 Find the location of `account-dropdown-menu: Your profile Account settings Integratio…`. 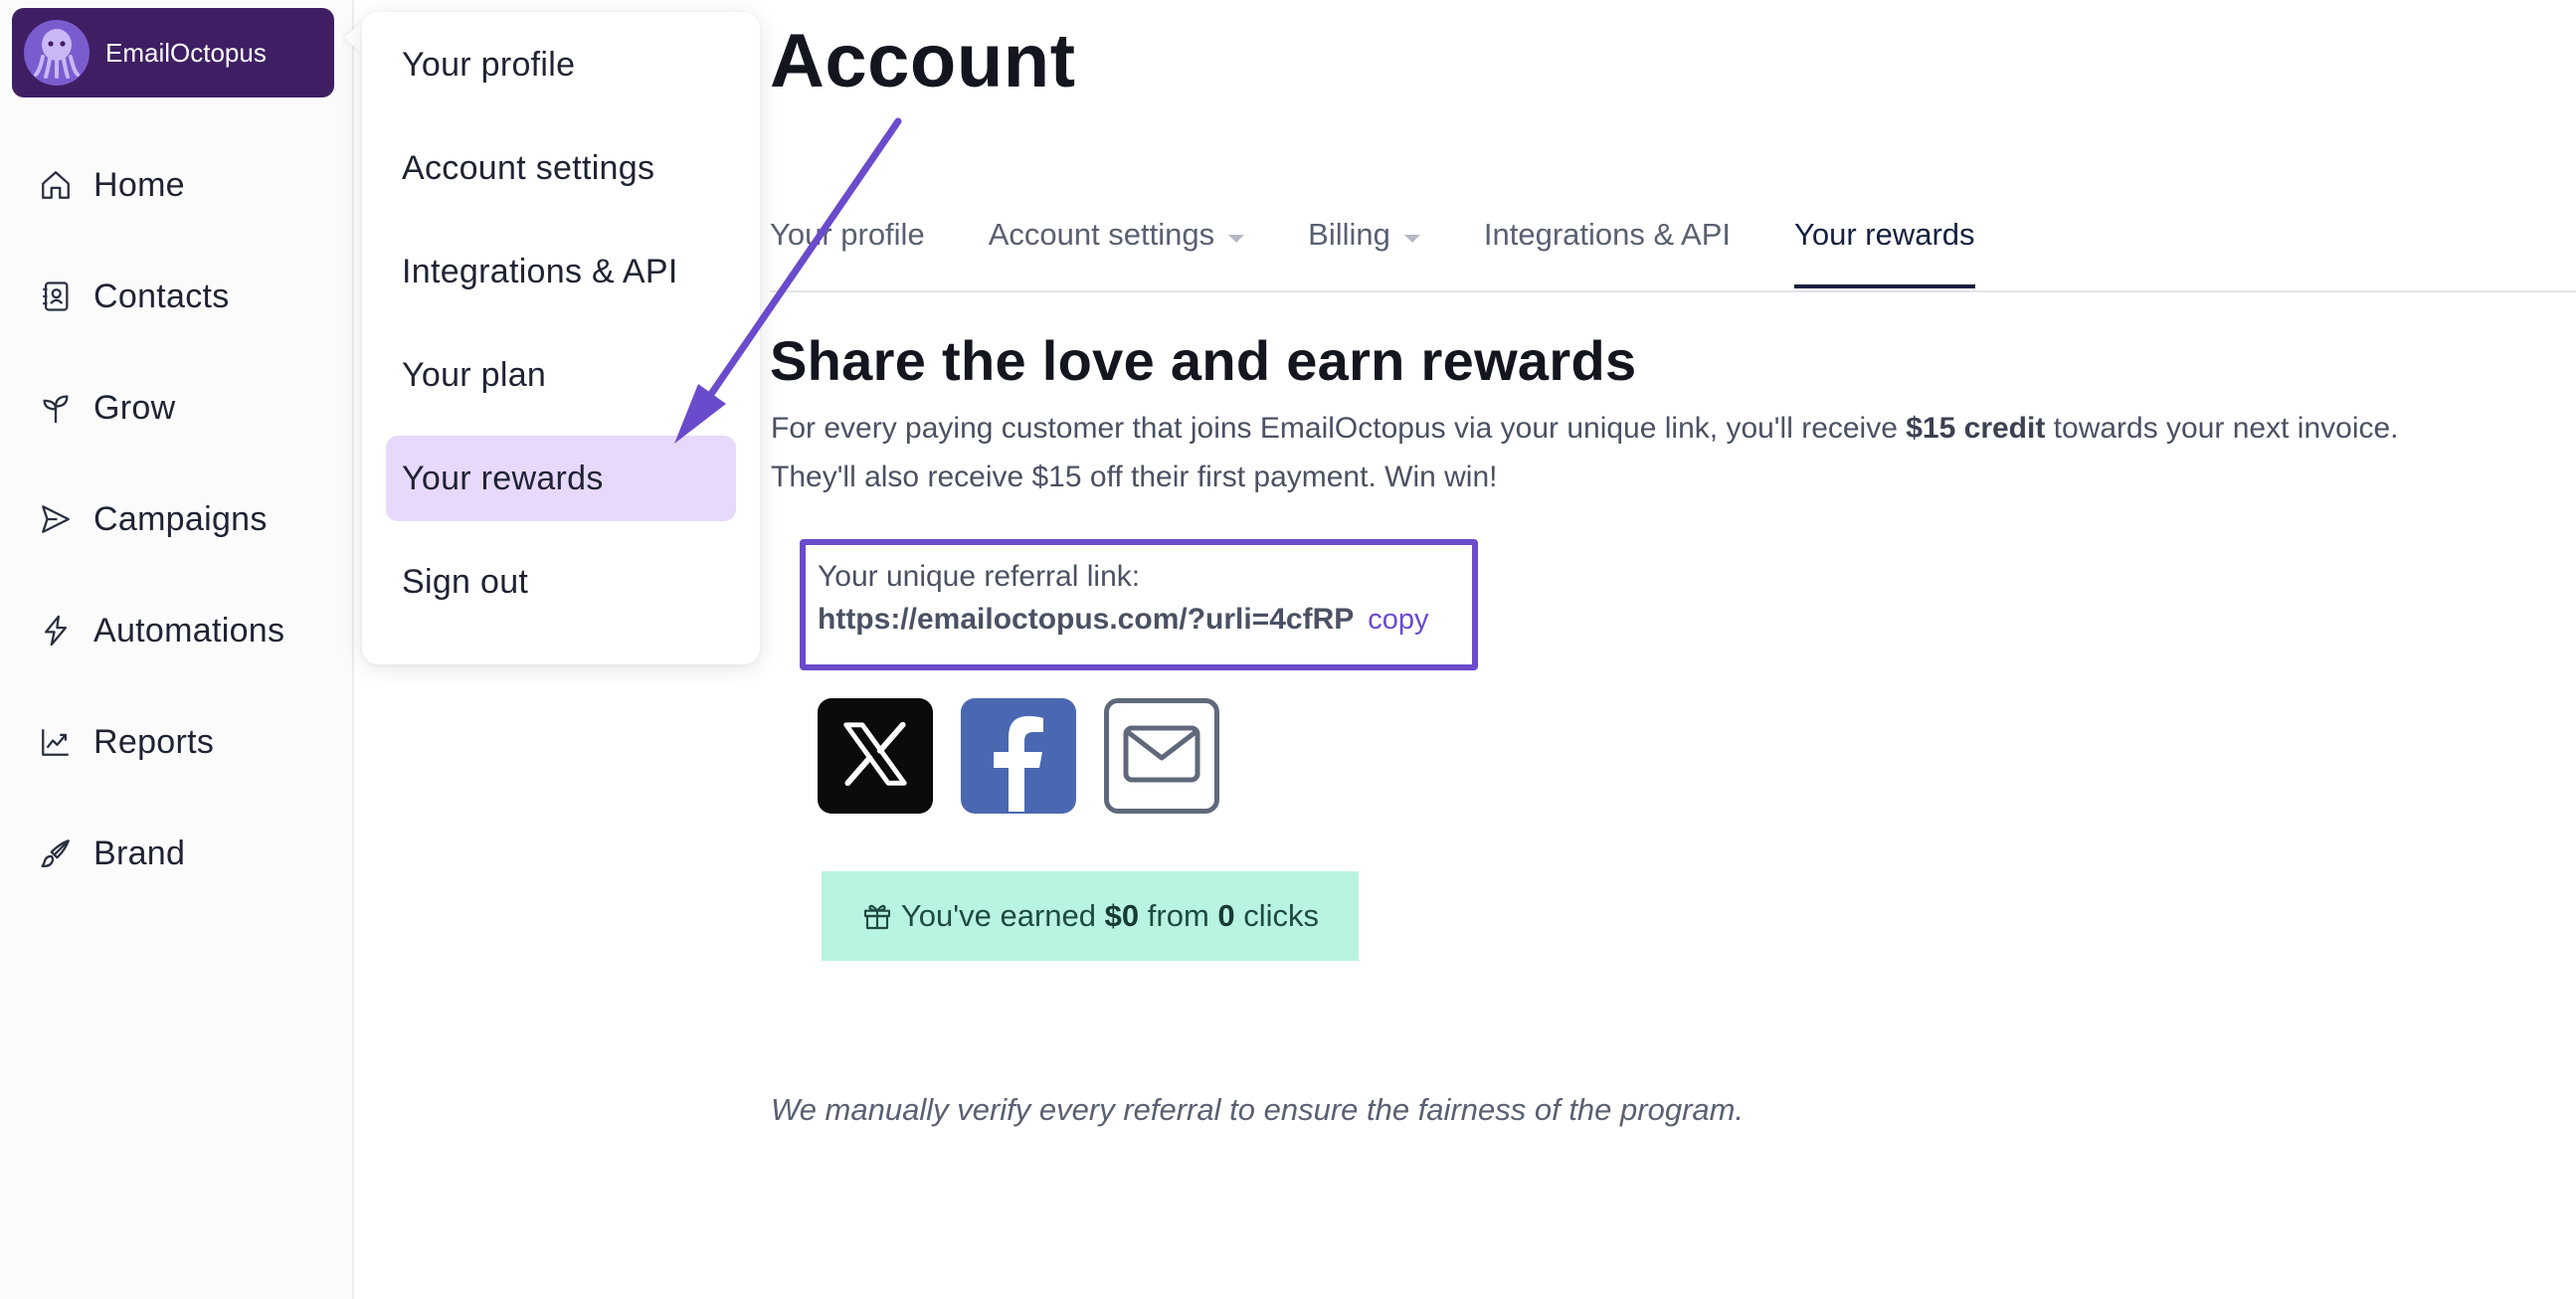

account-dropdown-menu: Your profile Account settings Integratio… is located at coordinates (561, 338).